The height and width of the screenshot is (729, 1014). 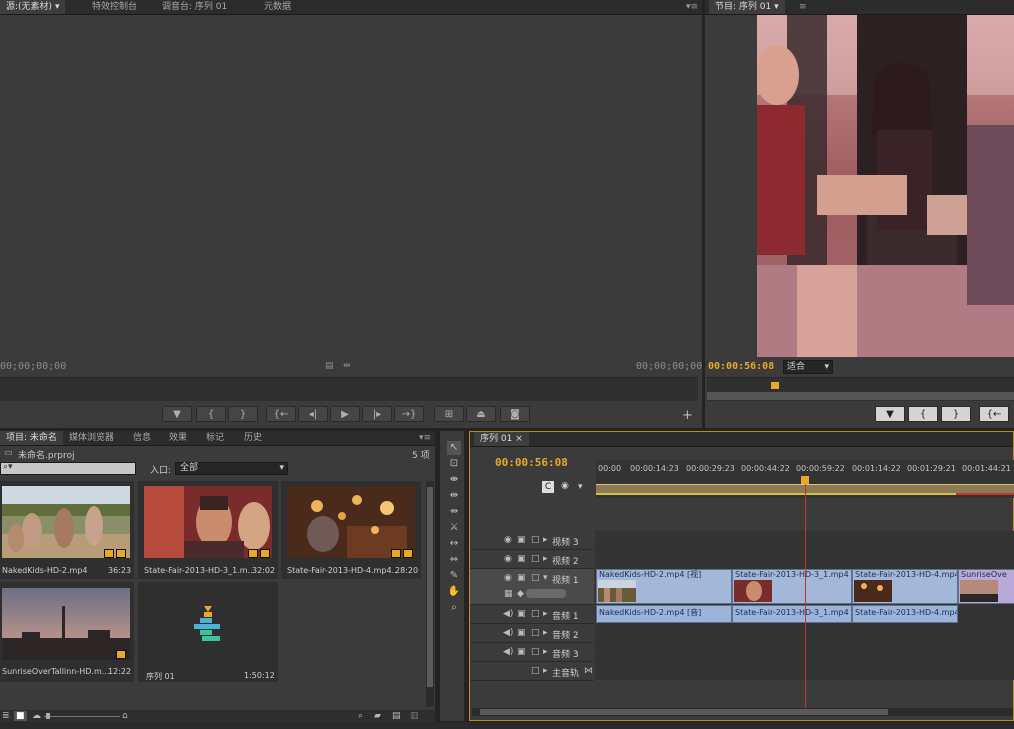 What do you see at coordinates (67, 530) in the screenshot?
I see `project-item: NakedKids-HD-2.mp4 36:23` at bounding box center [67, 530].